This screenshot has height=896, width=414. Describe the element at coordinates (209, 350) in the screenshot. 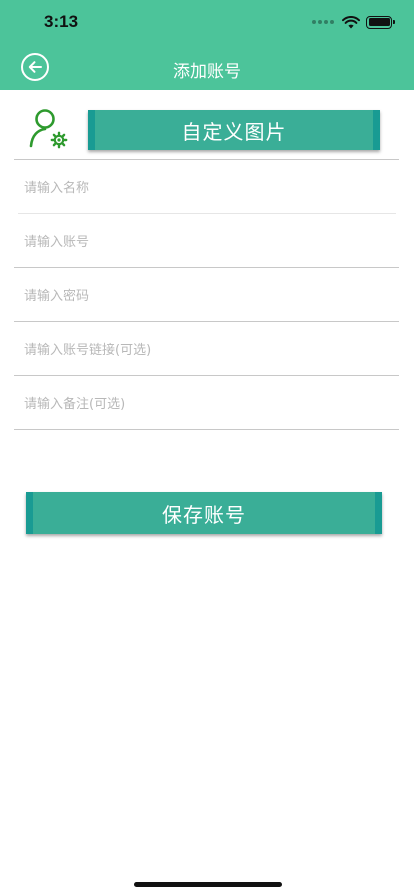

I see `account-link-input` at that location.